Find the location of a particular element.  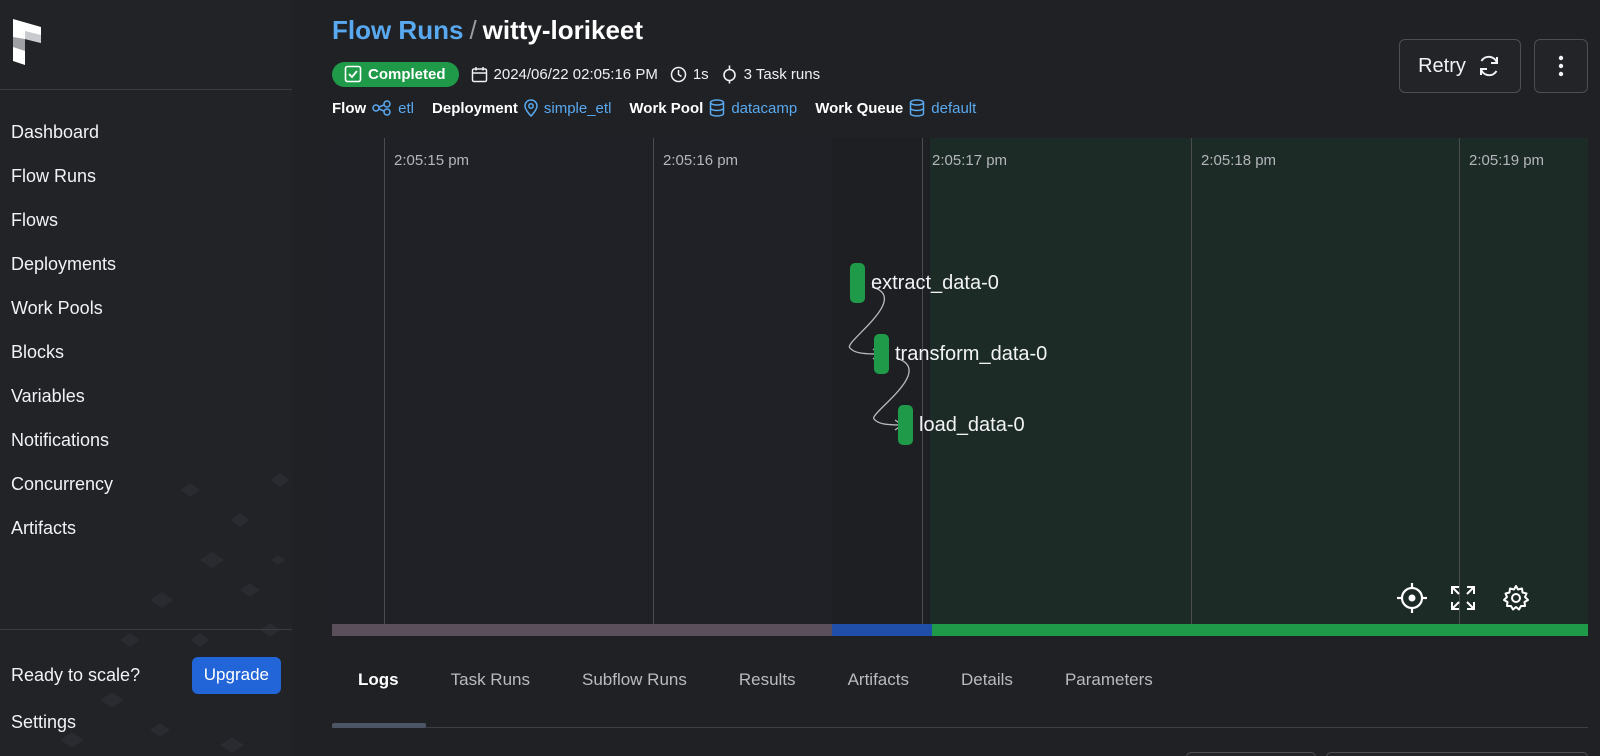

vertical-dots-icon is located at coordinates (1561, 66).